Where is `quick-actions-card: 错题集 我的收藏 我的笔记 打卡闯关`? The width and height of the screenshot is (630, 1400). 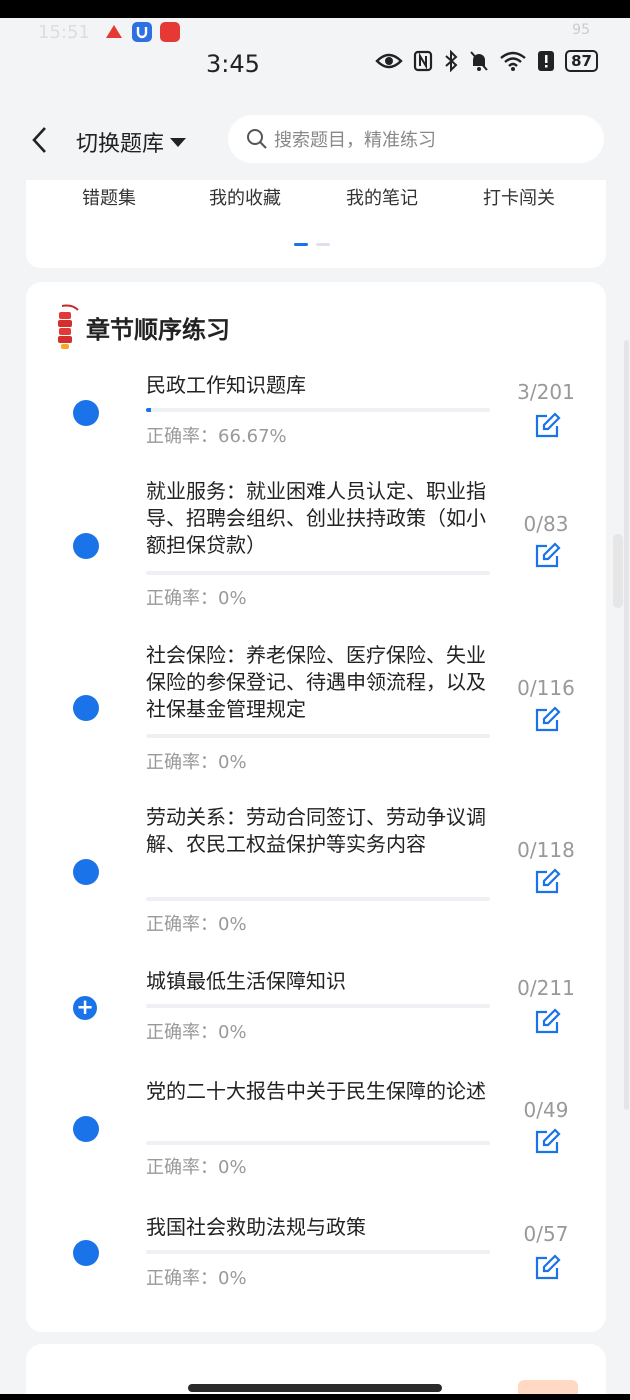 quick-actions-card: 错题集 我的收藏 我的笔记 打卡闯关 is located at coordinates (316, 224).